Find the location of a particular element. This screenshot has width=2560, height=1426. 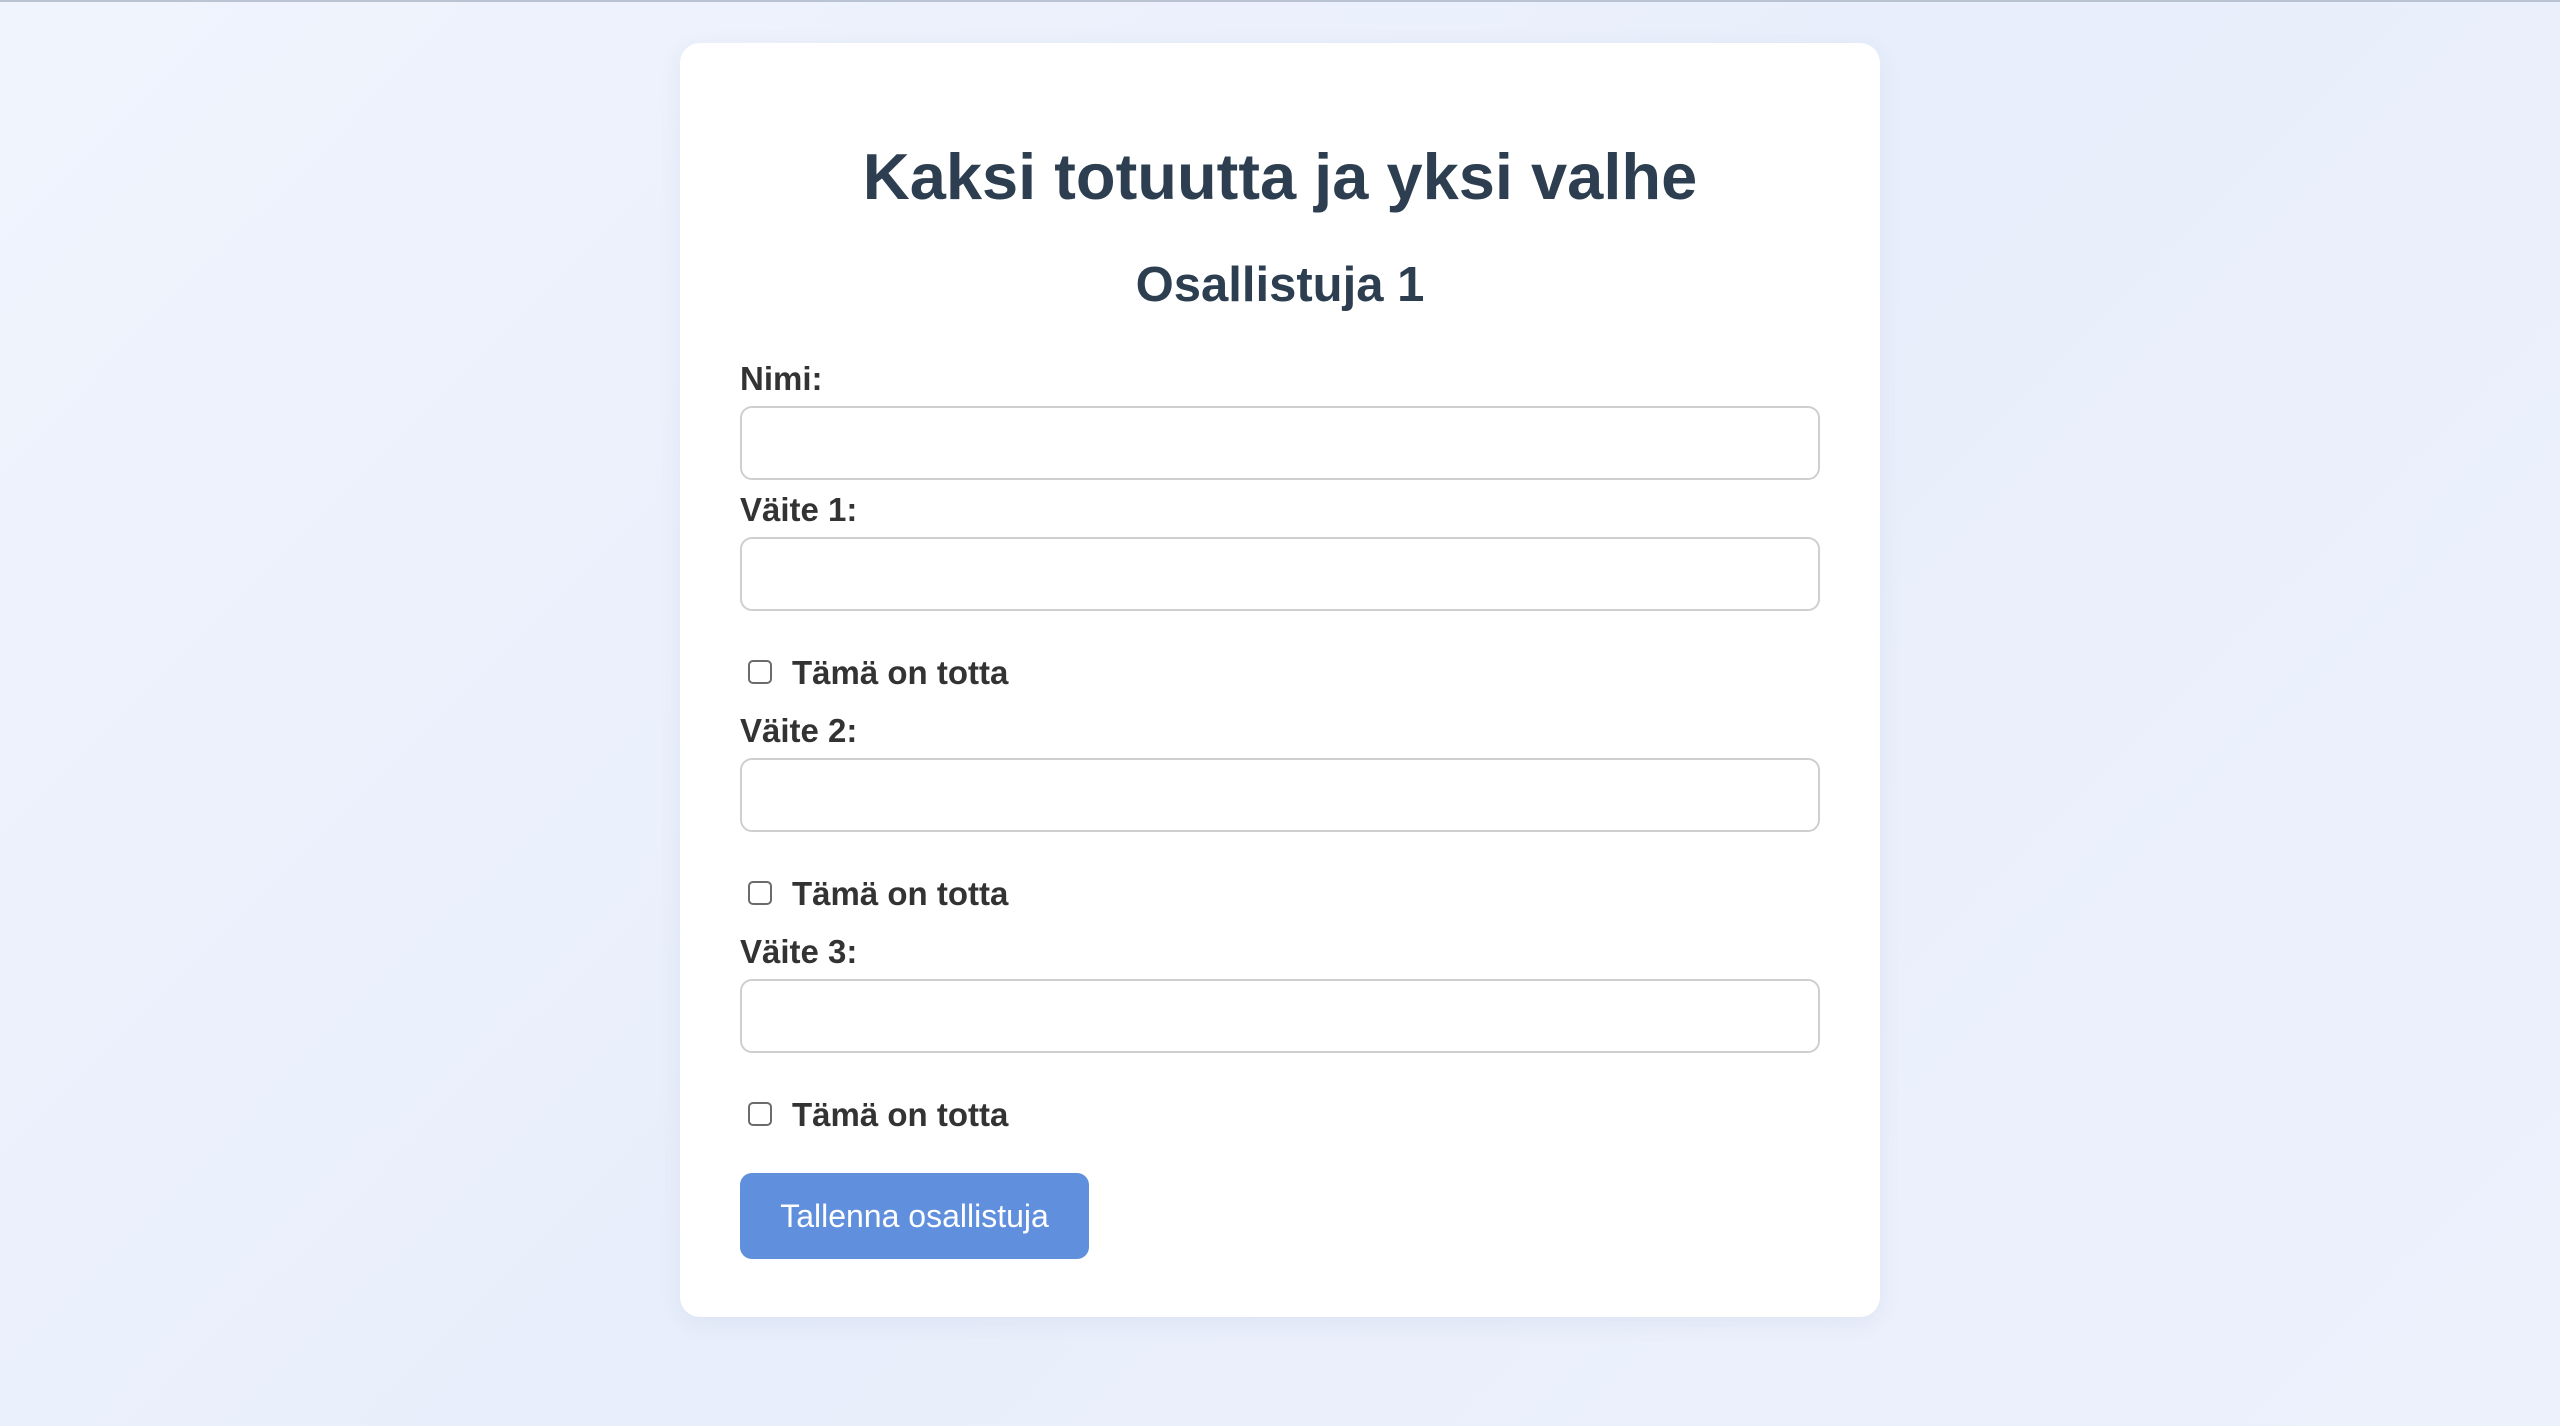

claim-1-input is located at coordinates (1280, 574).